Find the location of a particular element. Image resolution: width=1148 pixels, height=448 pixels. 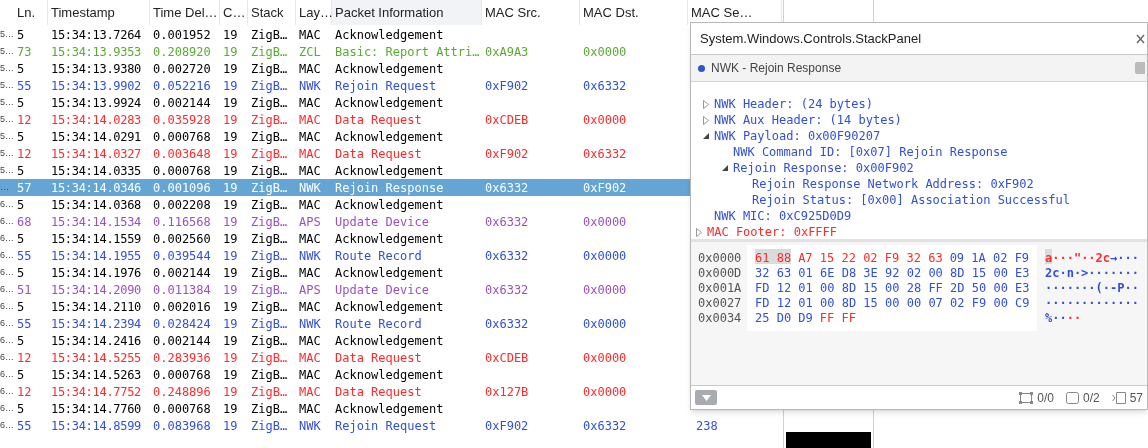

table-cell-text: 15:34:13.9380 is located at coordinates (96, 69).